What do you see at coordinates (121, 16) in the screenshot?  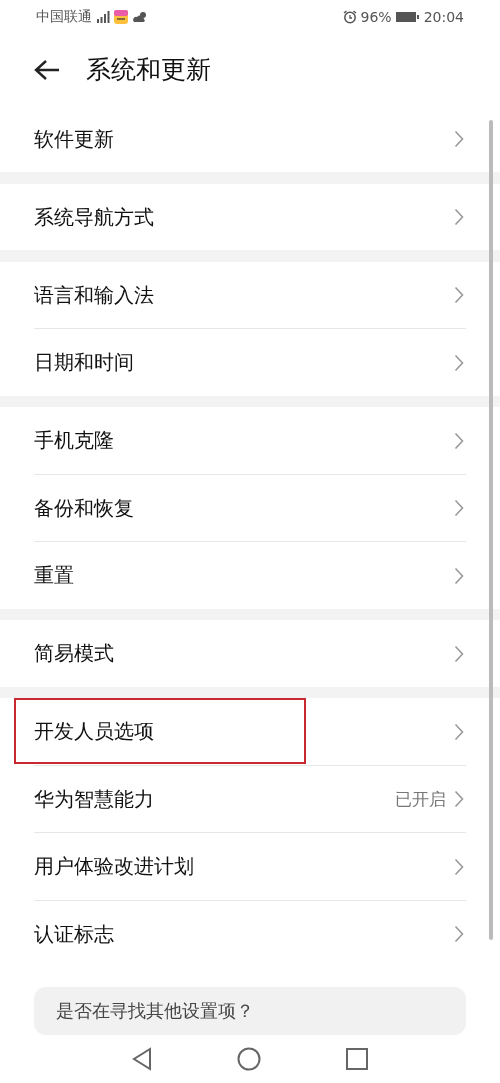 I see `app-icon` at bounding box center [121, 16].